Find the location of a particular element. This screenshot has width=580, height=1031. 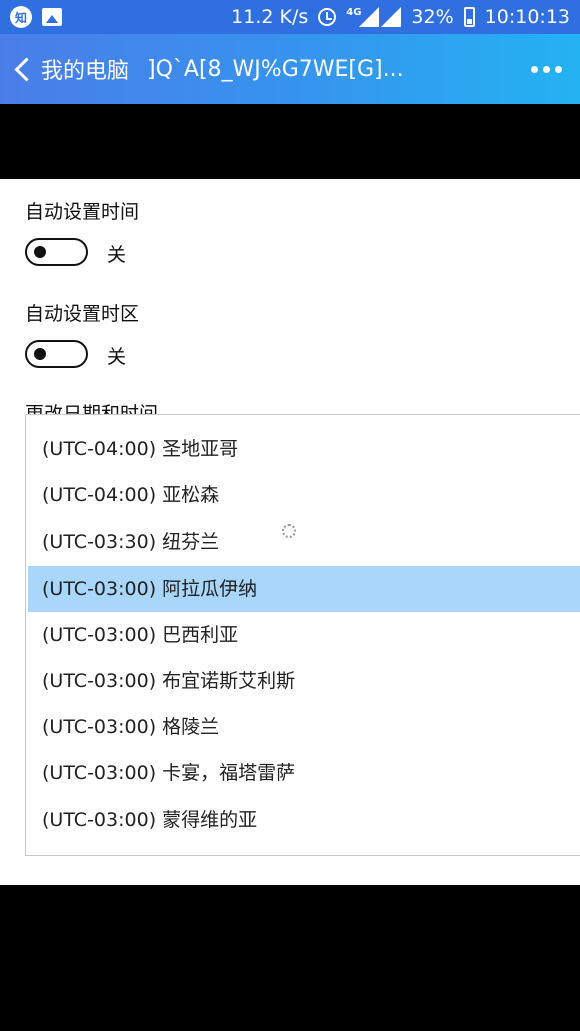

timezone-option: (UTC-04:00) 亚松森 is located at coordinates (304, 495).